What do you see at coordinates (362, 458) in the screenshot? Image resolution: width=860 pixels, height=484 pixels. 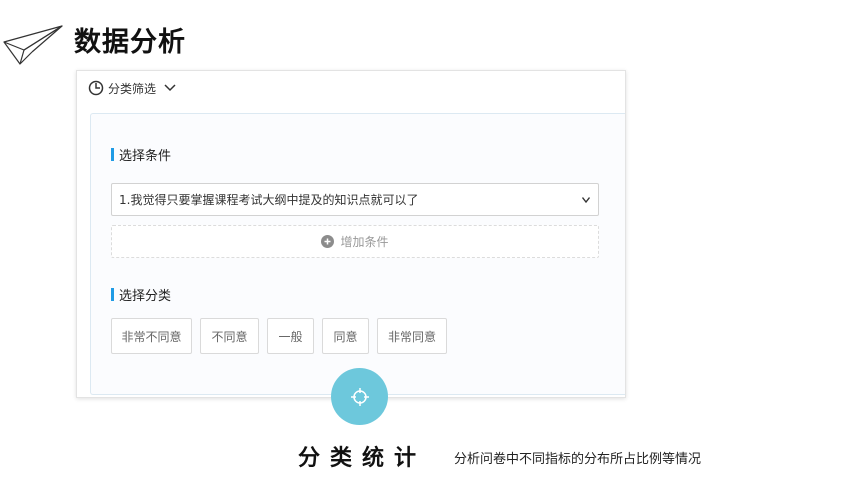 I see `caption-title: 分类统计` at bounding box center [362, 458].